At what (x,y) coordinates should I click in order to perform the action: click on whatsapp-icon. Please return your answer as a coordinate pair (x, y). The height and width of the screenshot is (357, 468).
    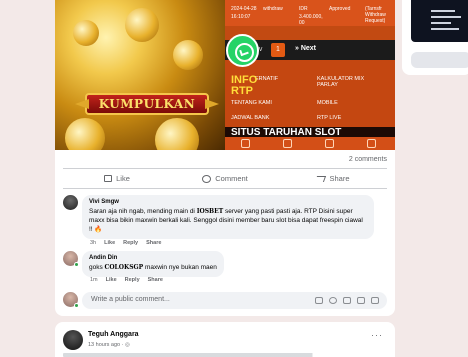
    Looking at the image, I should click on (242, 50).